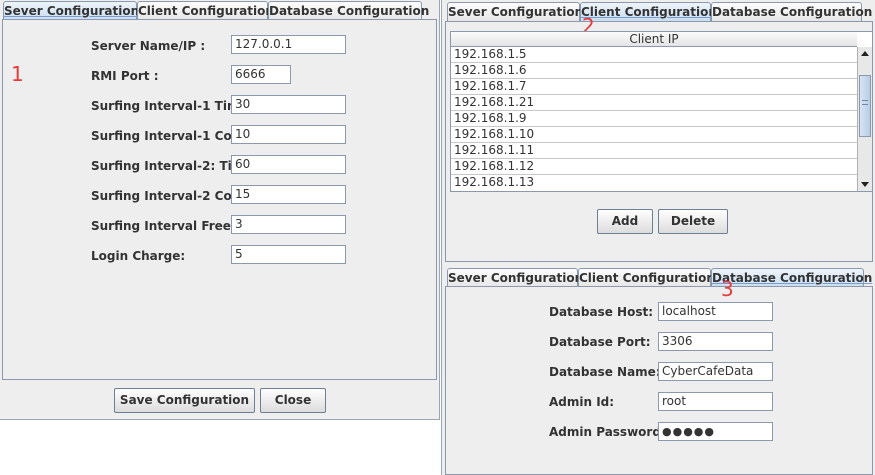 This screenshot has width=875, height=475. I want to click on surfing-interval-1-time-field: 30, so click(288, 104).